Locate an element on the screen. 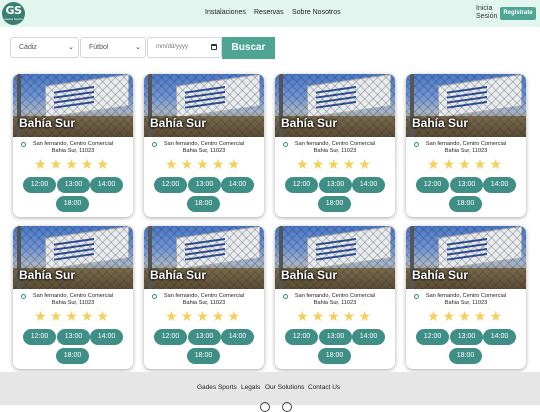 The image size is (540, 412). calendar-icon is located at coordinates (214, 47).